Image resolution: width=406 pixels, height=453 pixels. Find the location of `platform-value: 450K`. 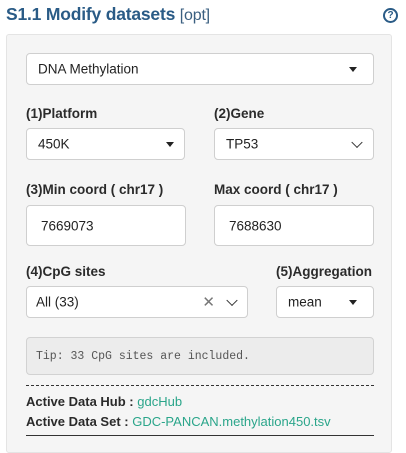

platform-value: 450K is located at coordinates (54, 144).